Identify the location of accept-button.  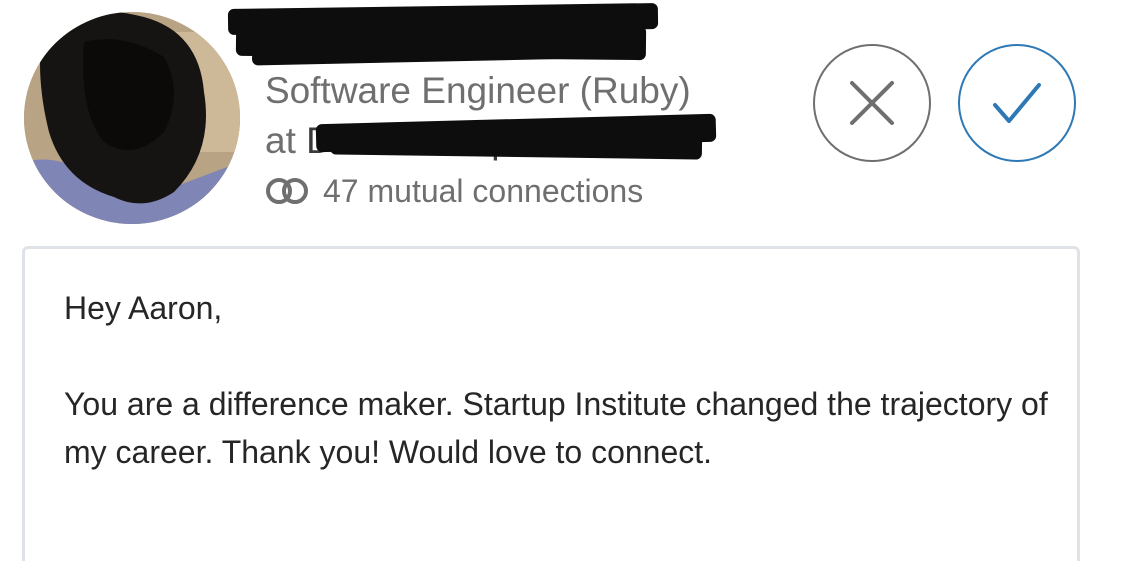
(1017, 103).